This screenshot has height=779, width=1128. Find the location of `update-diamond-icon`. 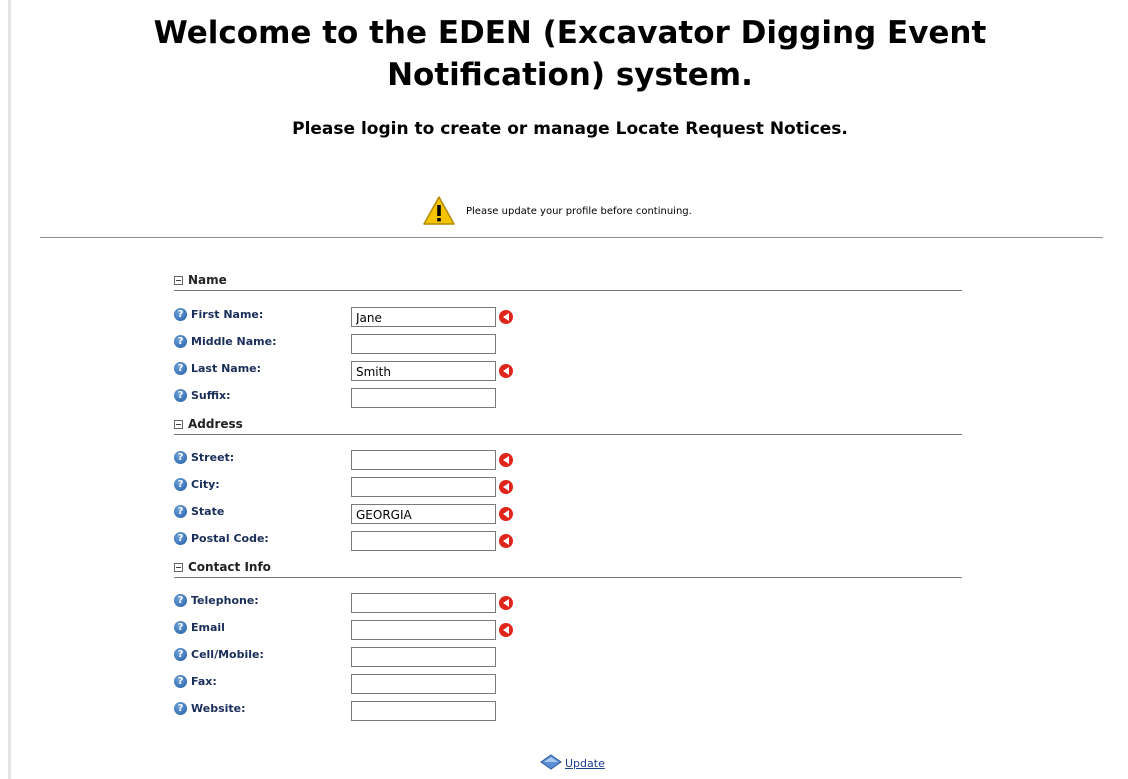

update-diamond-icon is located at coordinates (551, 762).